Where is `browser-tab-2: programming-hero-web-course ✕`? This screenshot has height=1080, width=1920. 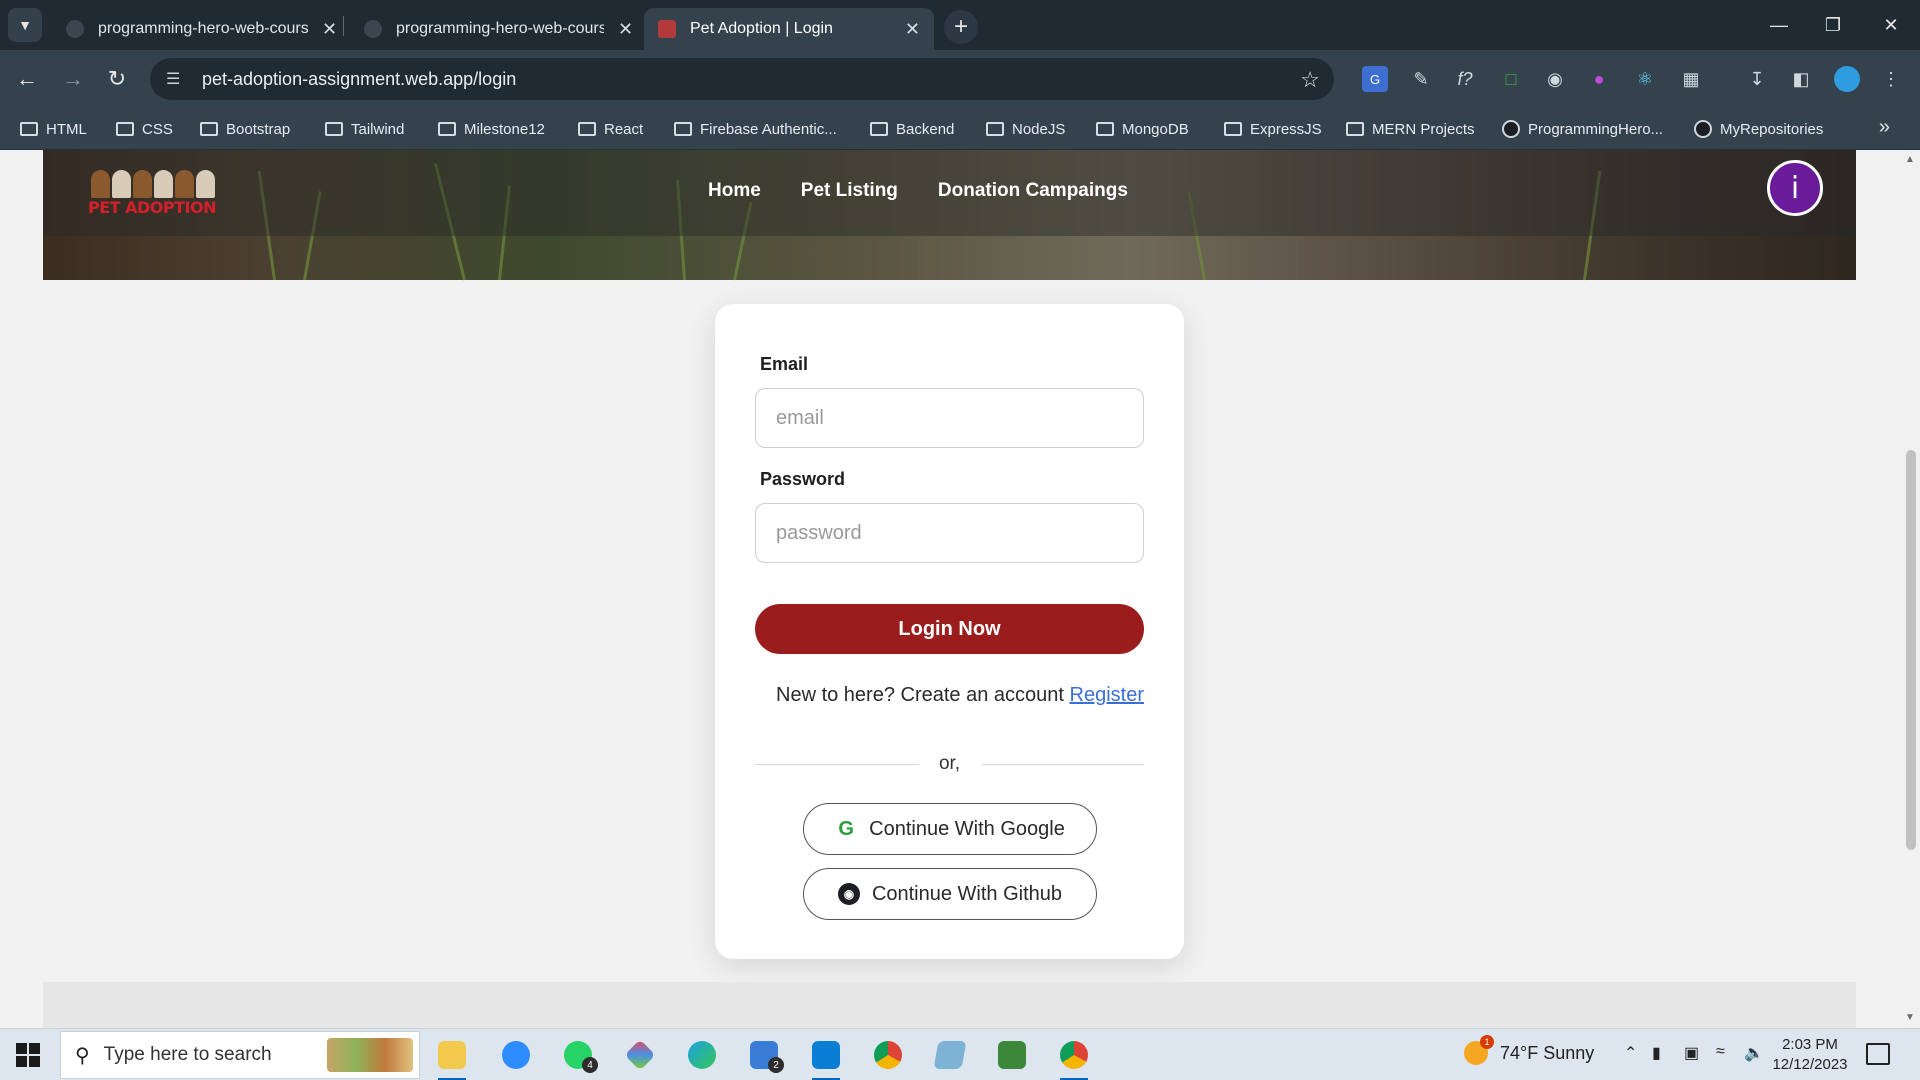 browser-tab-2: programming-hero-web-course ✕ is located at coordinates (498, 29).